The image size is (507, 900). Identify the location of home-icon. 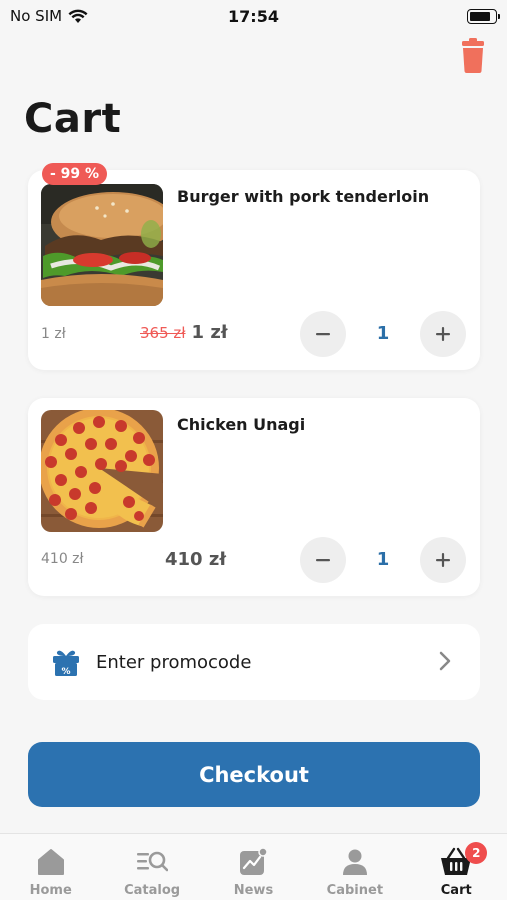
(50, 862).